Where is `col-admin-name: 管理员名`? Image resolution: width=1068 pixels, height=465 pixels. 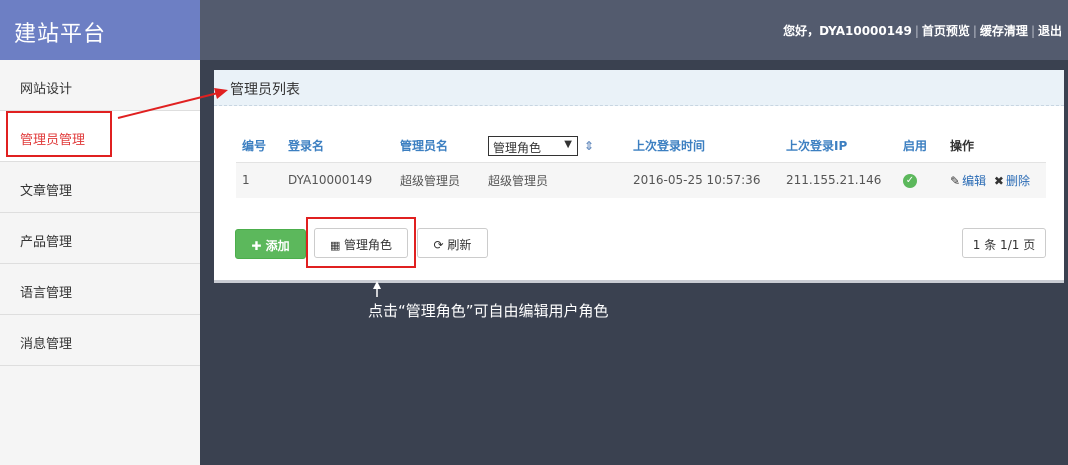
col-admin-name: 管理员名 is located at coordinates (438, 146).